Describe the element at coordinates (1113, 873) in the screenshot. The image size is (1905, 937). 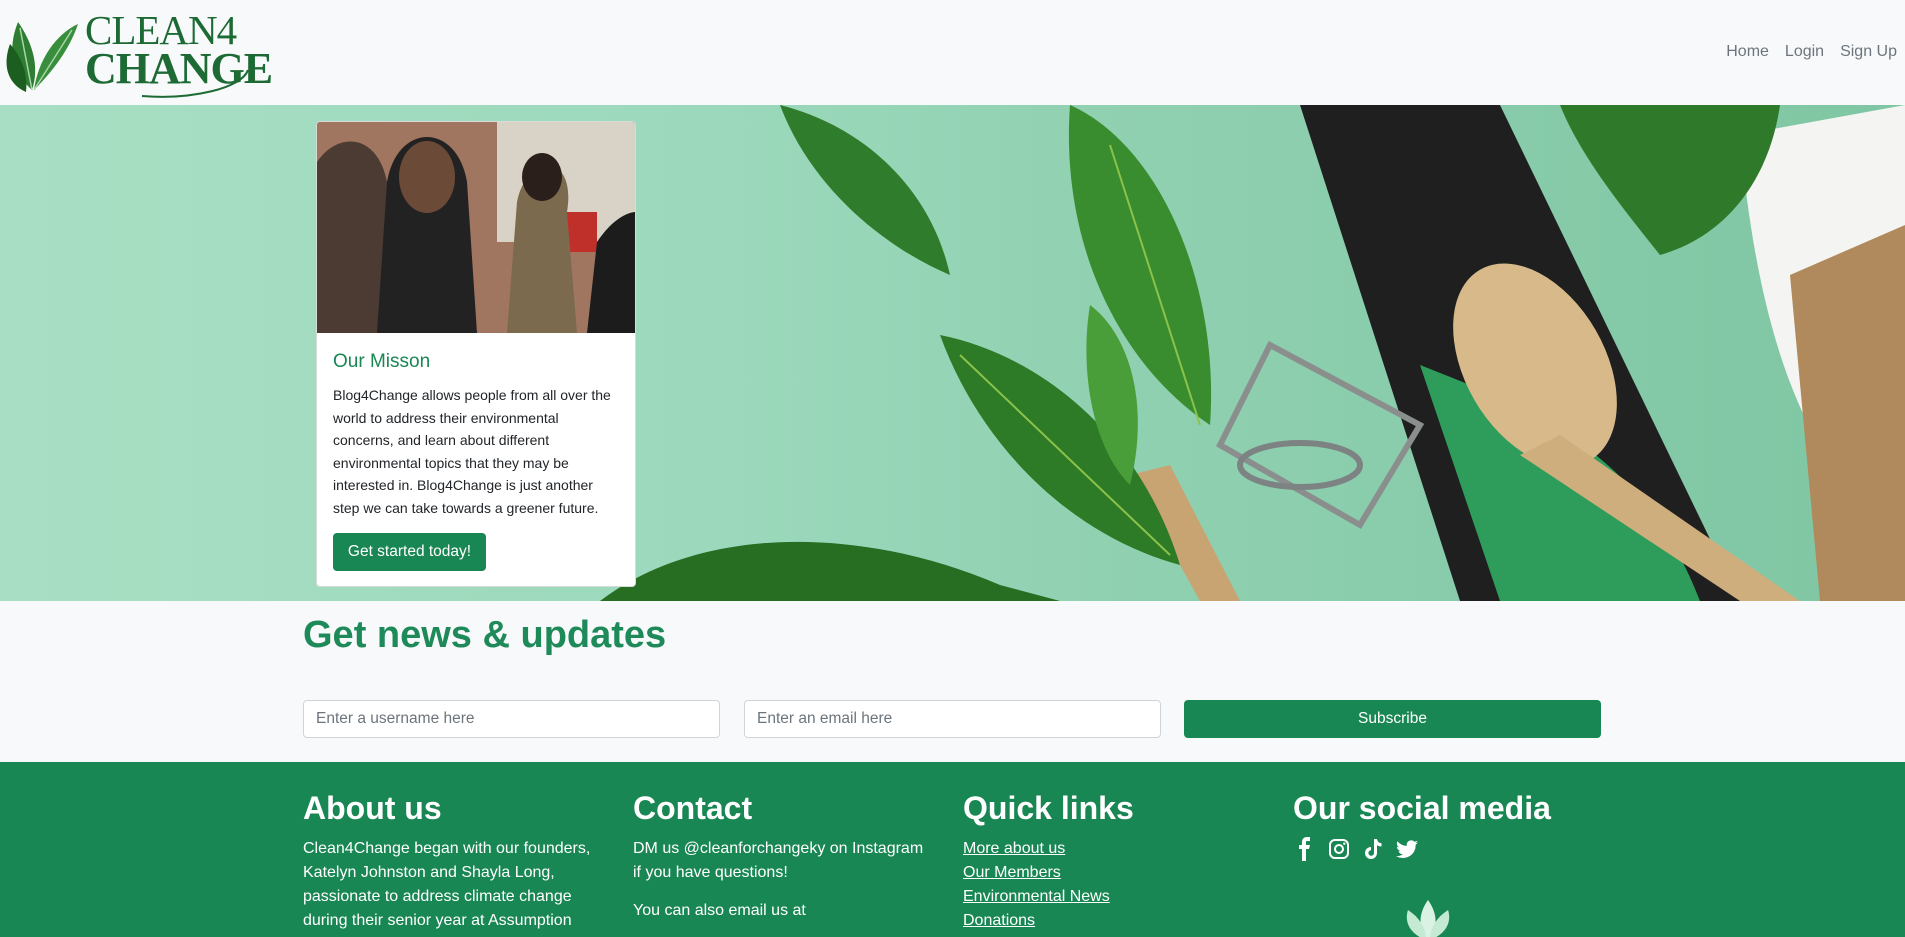
I see `link-our-members: Our Members` at that location.